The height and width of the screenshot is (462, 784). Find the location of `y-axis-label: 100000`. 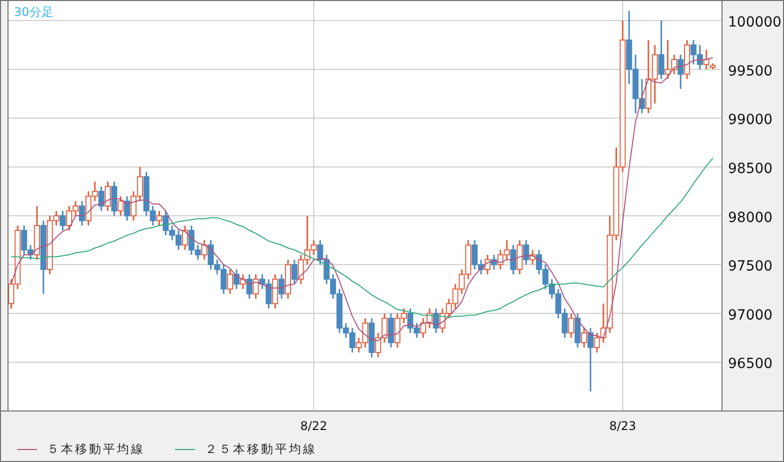

y-axis-label: 100000 is located at coordinates (755, 22).